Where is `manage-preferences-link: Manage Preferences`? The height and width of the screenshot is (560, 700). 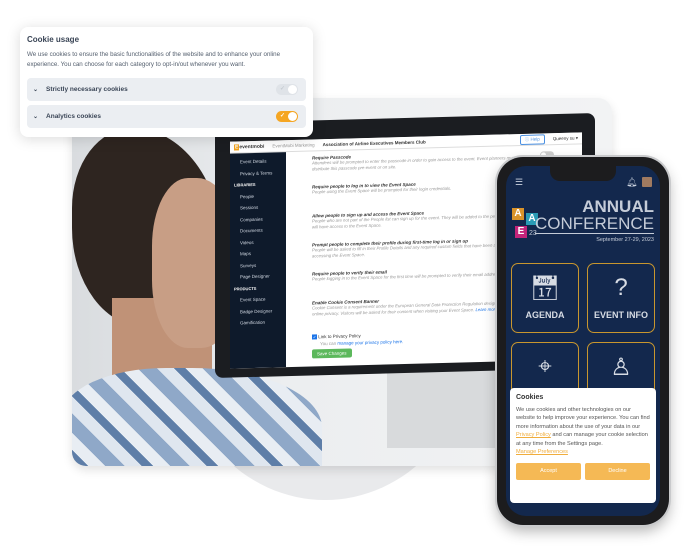
manage-preferences-link: Manage Preferences is located at coordinates (542, 452).